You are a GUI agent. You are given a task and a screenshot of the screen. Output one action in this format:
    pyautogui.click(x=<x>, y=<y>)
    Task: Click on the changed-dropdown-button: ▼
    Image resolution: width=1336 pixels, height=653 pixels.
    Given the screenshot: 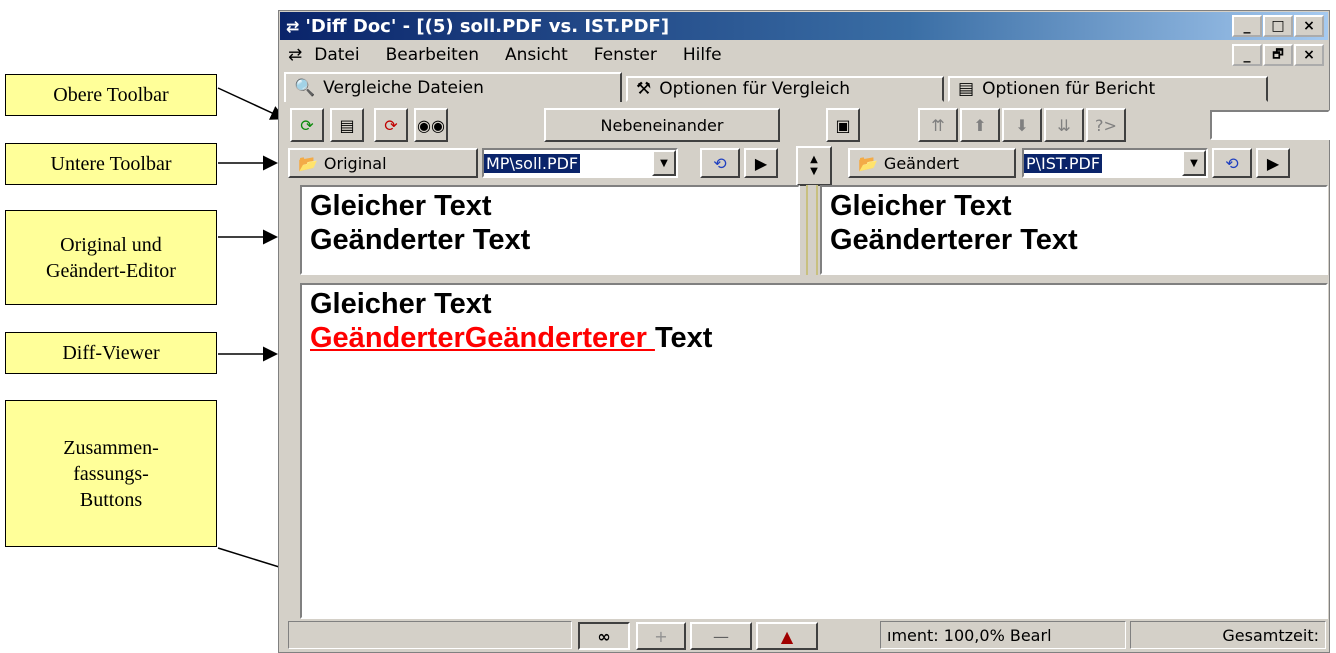 What is the action you would take?
    pyautogui.click(x=1194, y=163)
    